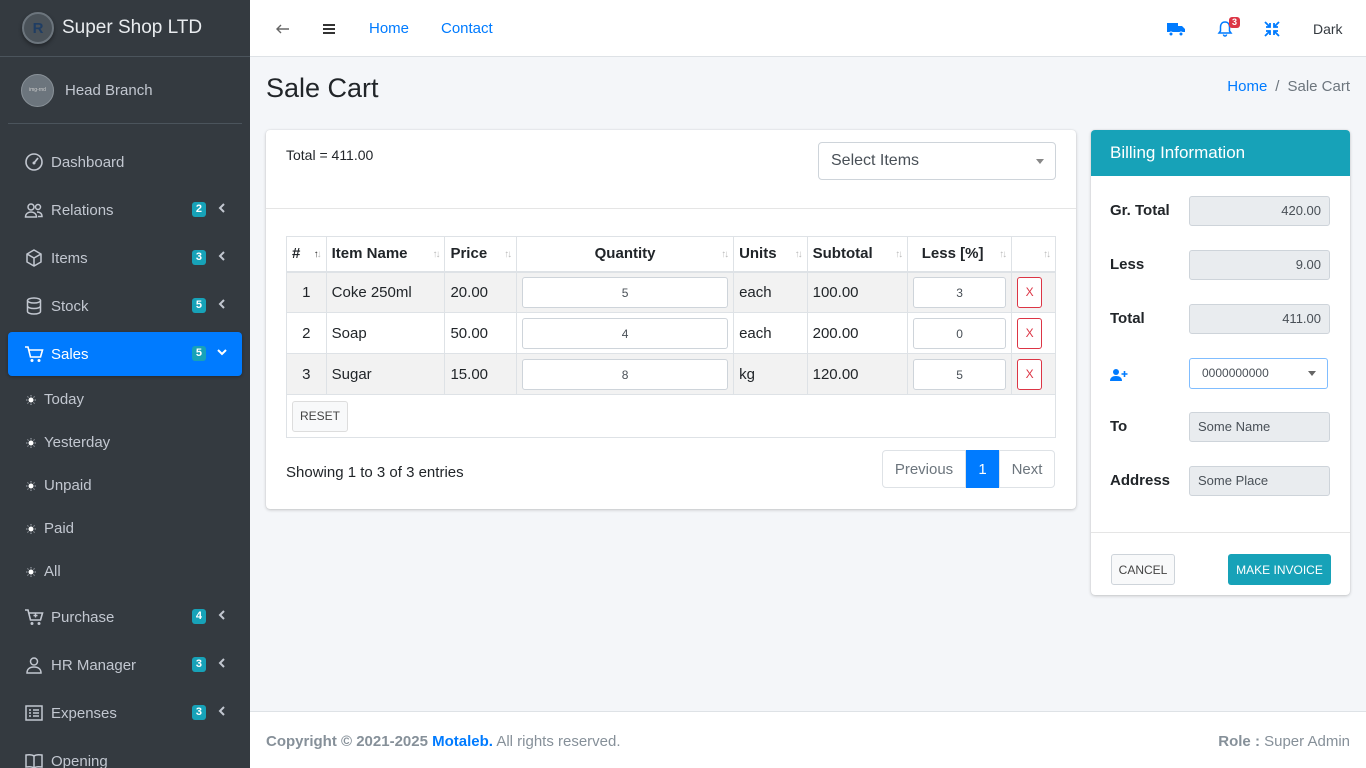 This screenshot has width=1366, height=768. What do you see at coordinates (198, 353) in the screenshot?
I see `count-badge: 5` at bounding box center [198, 353].